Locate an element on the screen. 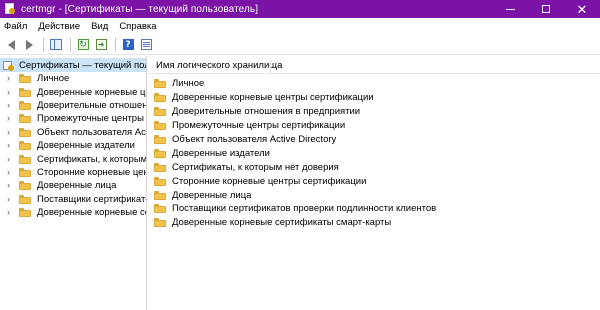  properties-icon is located at coordinates (146, 44).